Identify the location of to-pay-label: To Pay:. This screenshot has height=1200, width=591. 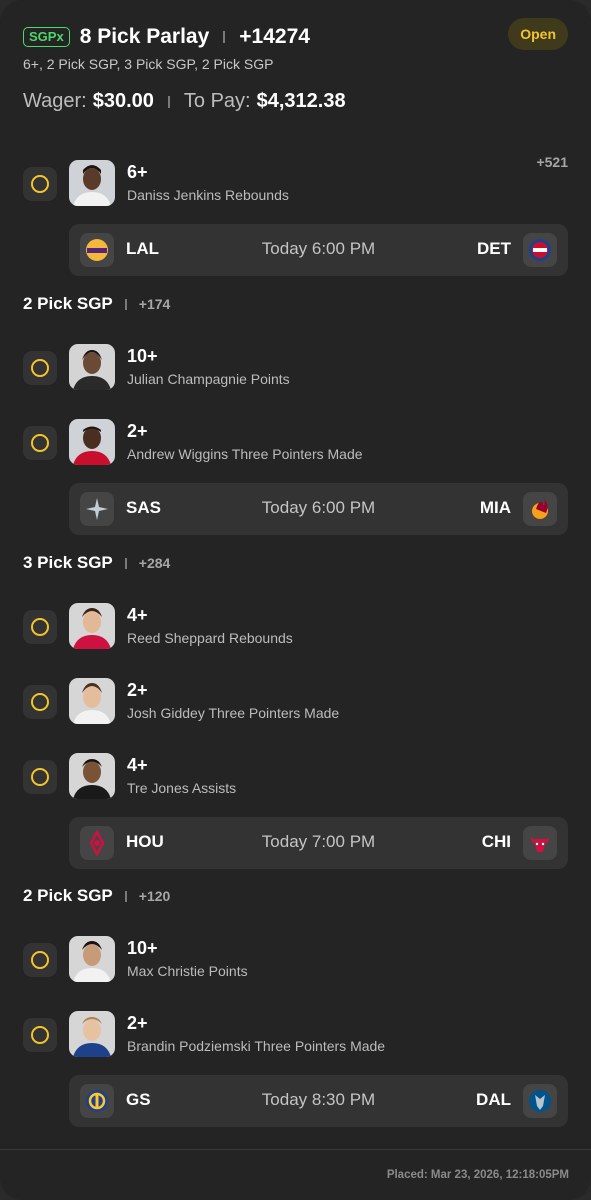
(217, 101).